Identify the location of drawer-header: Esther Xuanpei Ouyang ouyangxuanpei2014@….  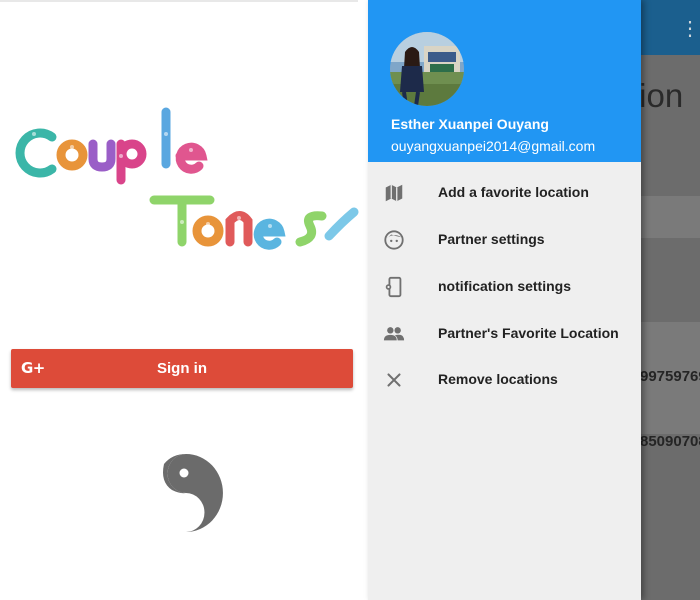
(504, 81).